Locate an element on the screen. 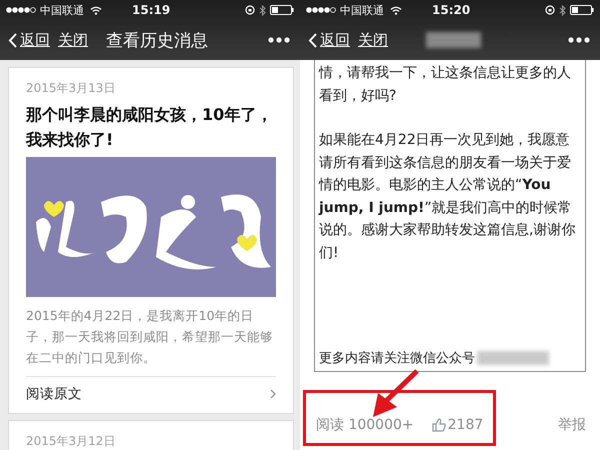  read-count: 阅读 100000+ is located at coordinates (365, 425).